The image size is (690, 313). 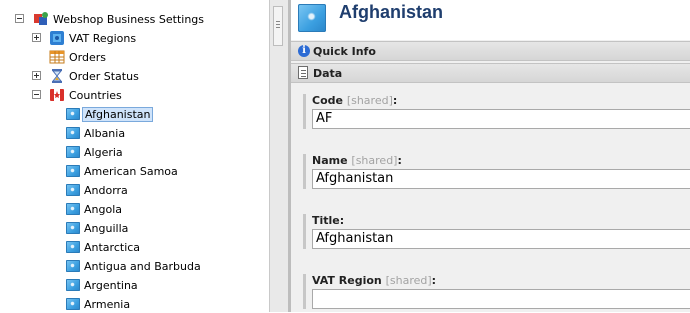 I want to click on vat-region-input, so click(x=501, y=299).